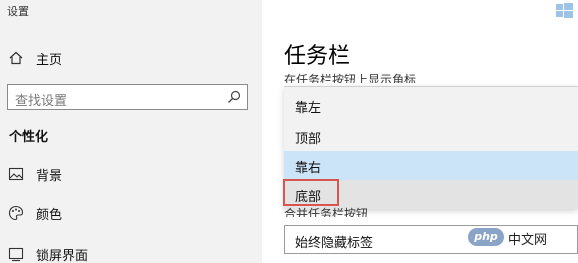  Describe the element at coordinates (16, 213) in the screenshot. I see `palette-icon` at that location.